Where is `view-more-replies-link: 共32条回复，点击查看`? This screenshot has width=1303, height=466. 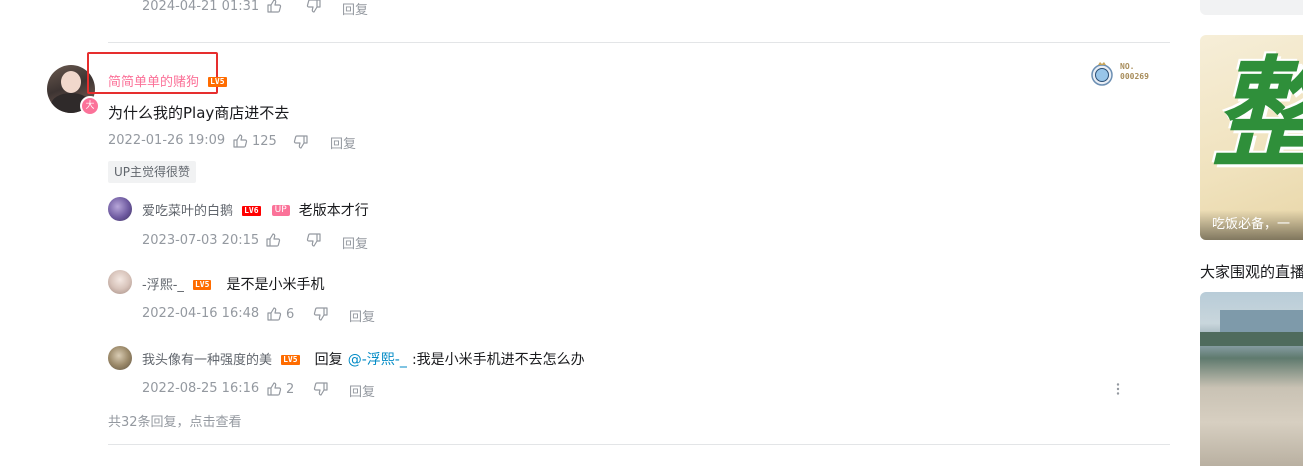 view-more-replies-link: 共32条回复，点击查看 is located at coordinates (175, 420).